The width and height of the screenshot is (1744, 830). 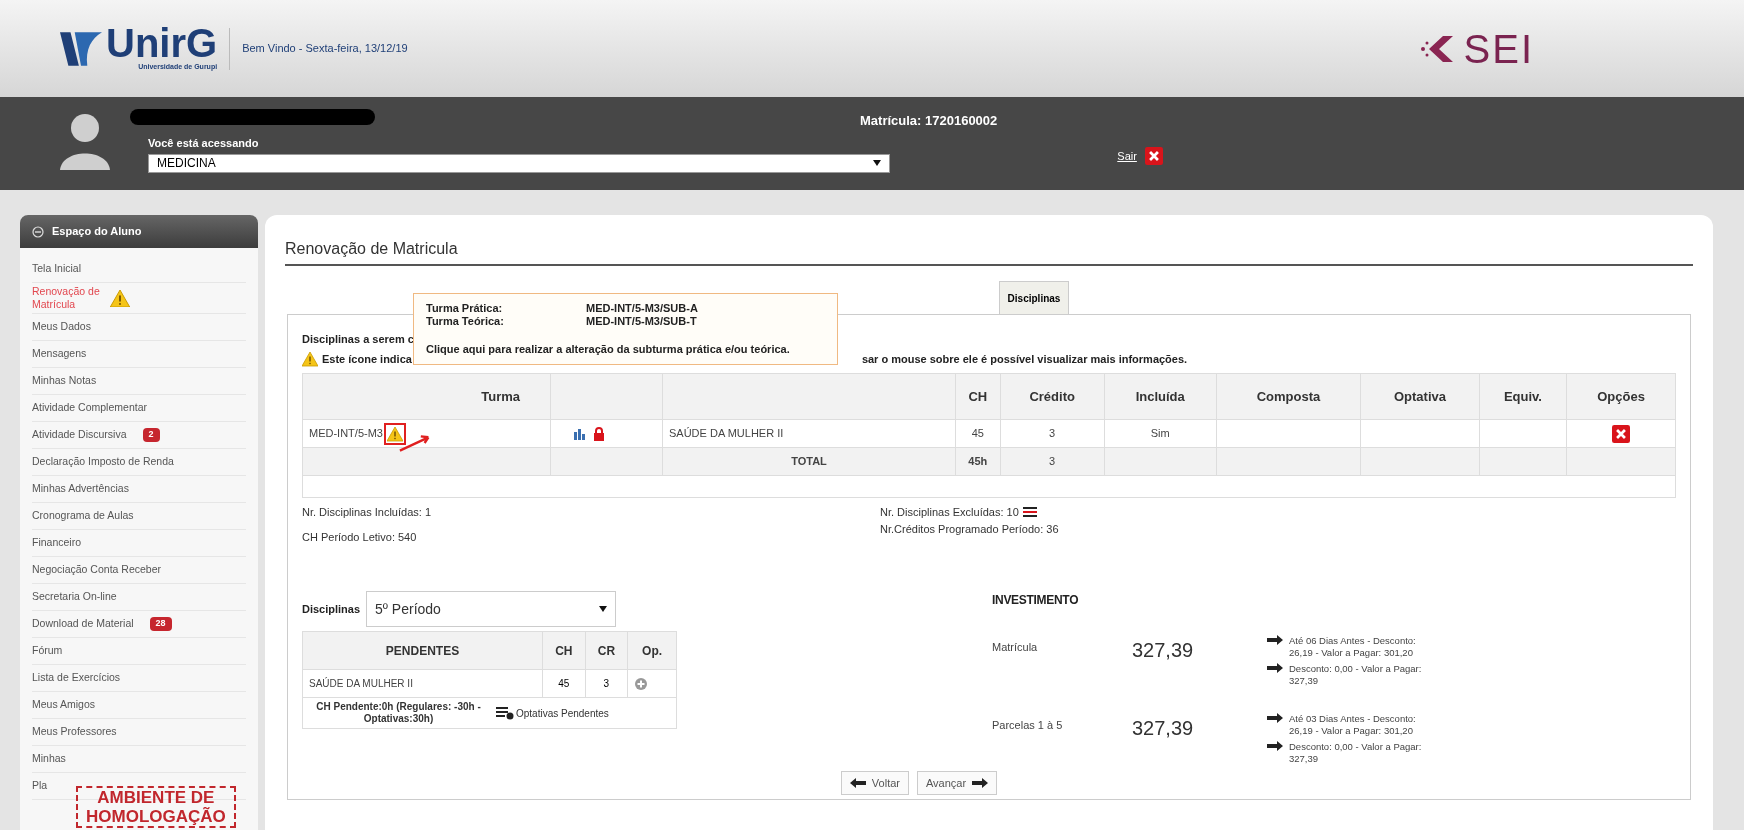 What do you see at coordinates (151, 435) in the screenshot?
I see `count-badge: 2` at bounding box center [151, 435].